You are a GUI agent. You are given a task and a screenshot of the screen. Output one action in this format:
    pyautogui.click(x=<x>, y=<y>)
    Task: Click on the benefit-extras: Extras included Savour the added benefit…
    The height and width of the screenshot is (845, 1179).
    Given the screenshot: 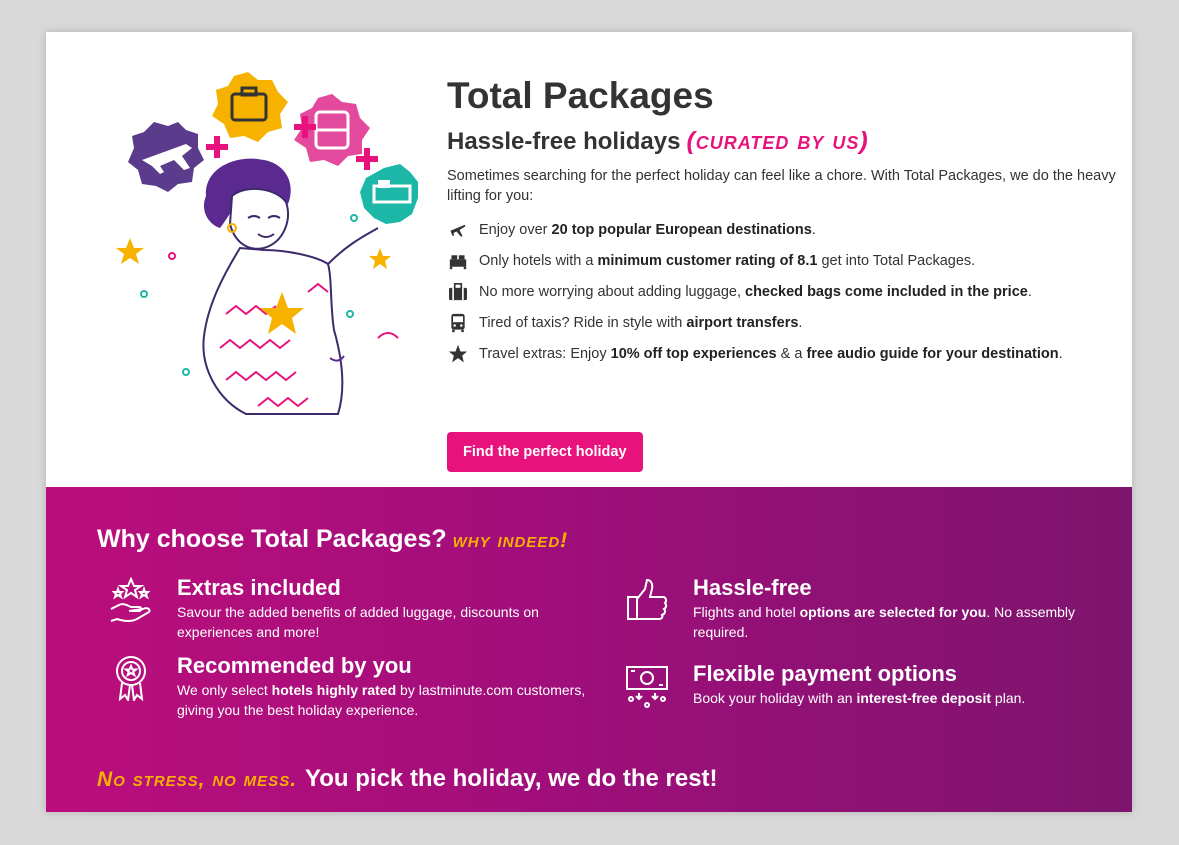 What is the action you would take?
    pyautogui.click(x=363, y=608)
    